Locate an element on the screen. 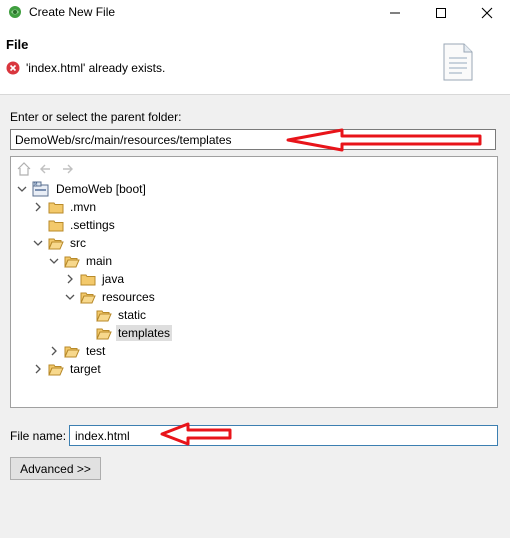 This screenshot has width=510, height=538. back-icon is located at coordinates (45, 169).